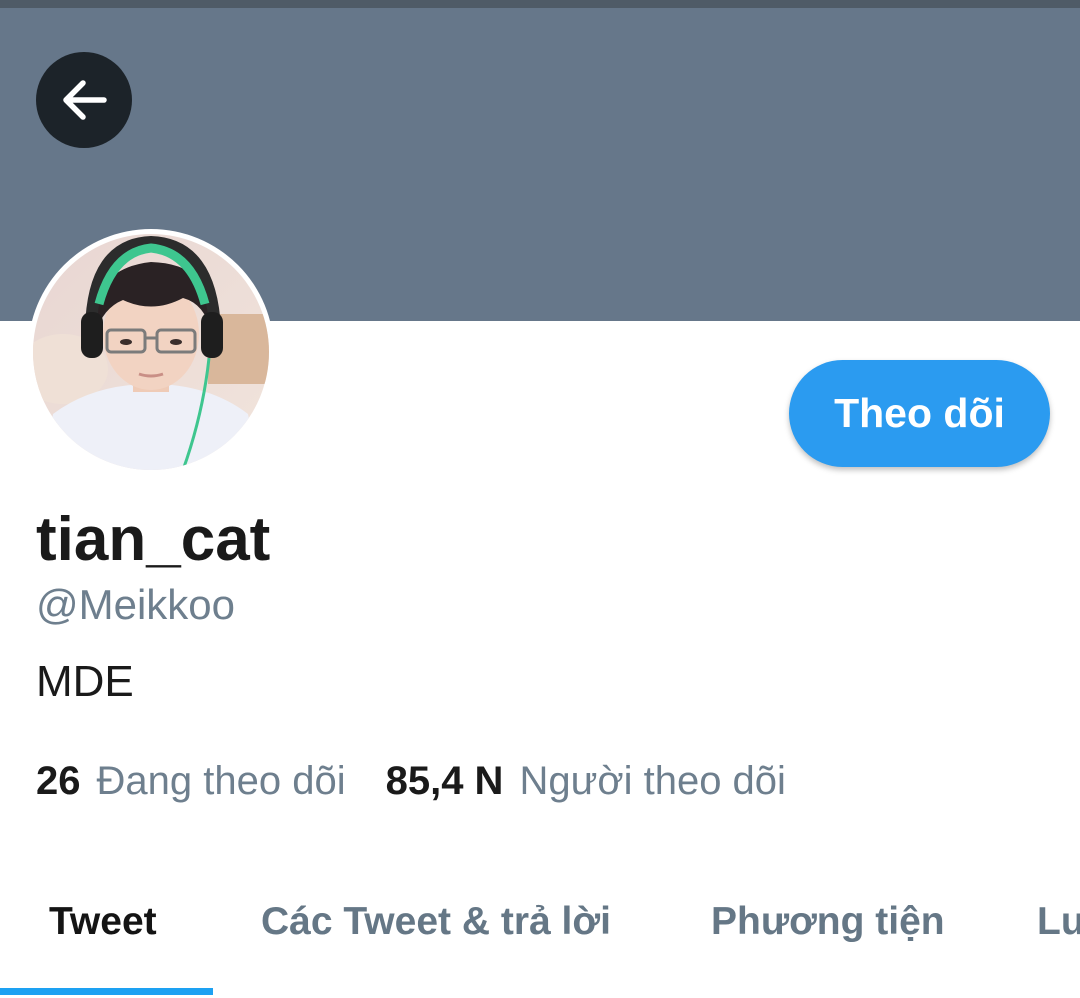 The image size is (1080, 998). I want to click on back-button, so click(84, 100).